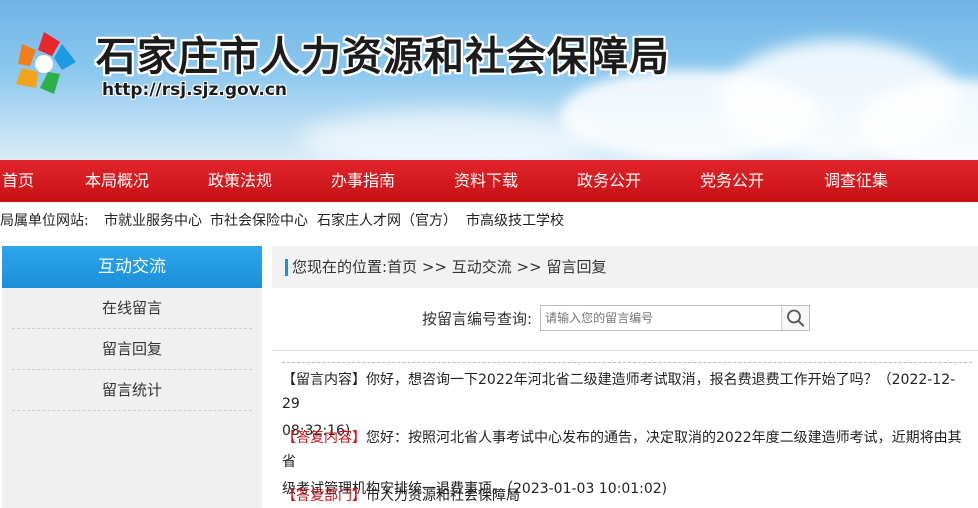 Image resolution: width=978 pixels, height=508 pixels. What do you see at coordinates (609, 181) in the screenshot?
I see `nav-item-gov-affairs: 政务公开` at bounding box center [609, 181].